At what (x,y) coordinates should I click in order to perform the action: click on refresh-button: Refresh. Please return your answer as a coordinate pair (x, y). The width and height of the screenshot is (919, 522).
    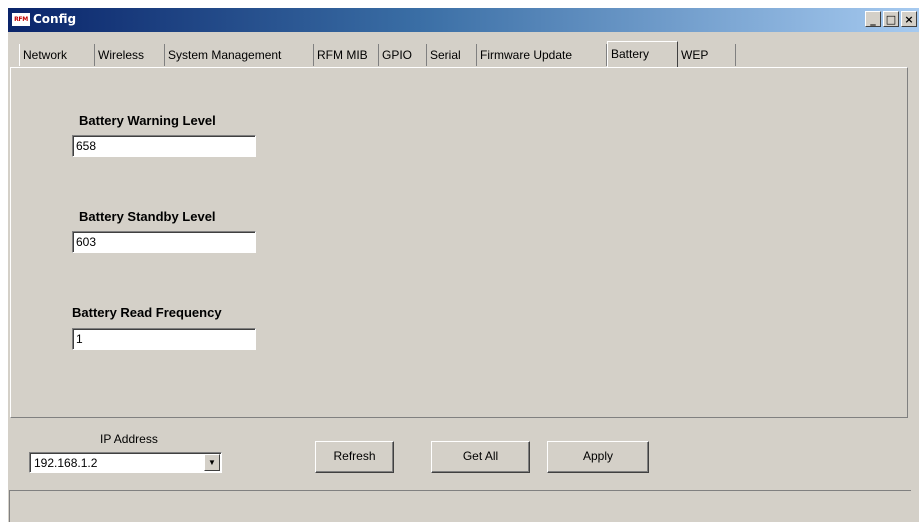
    Looking at the image, I should click on (354, 457).